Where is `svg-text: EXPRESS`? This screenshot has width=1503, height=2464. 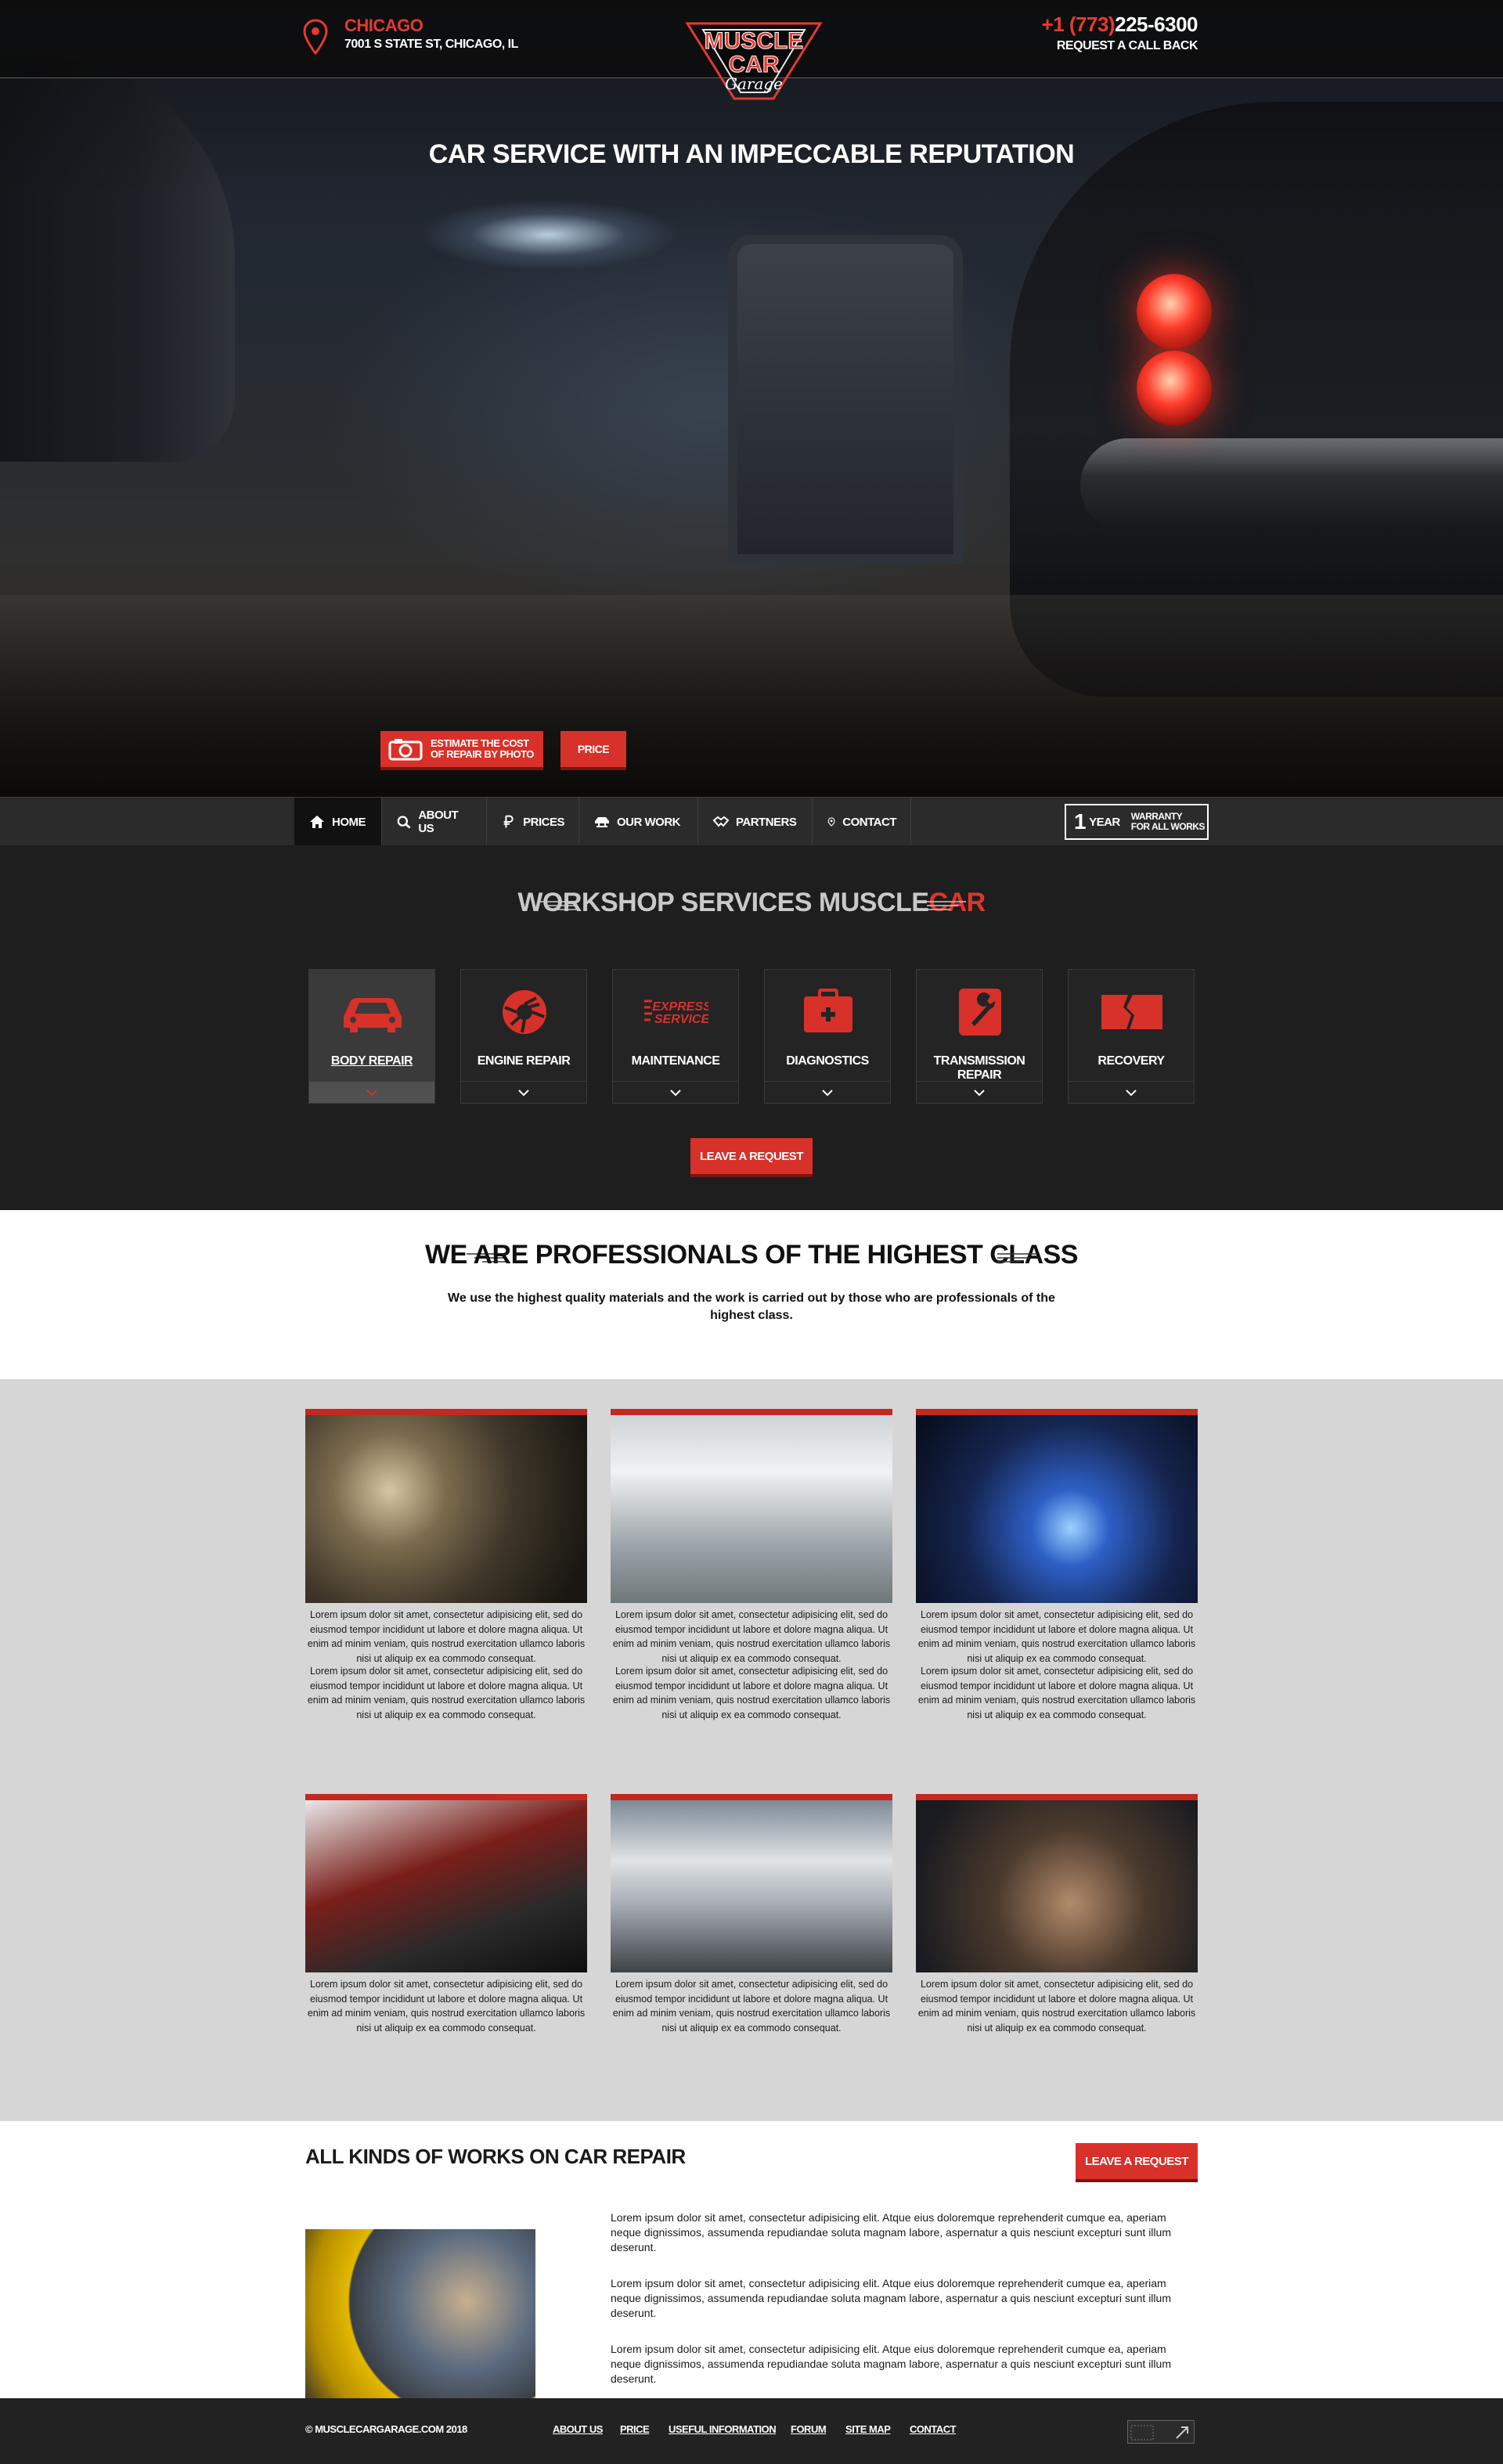 svg-text: EXPRESS is located at coordinates (680, 1007).